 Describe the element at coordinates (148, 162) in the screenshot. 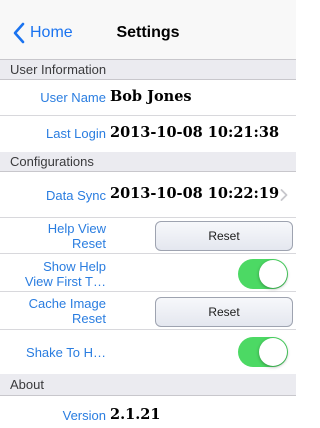

I see `section-header-configurations: Configurations` at that location.